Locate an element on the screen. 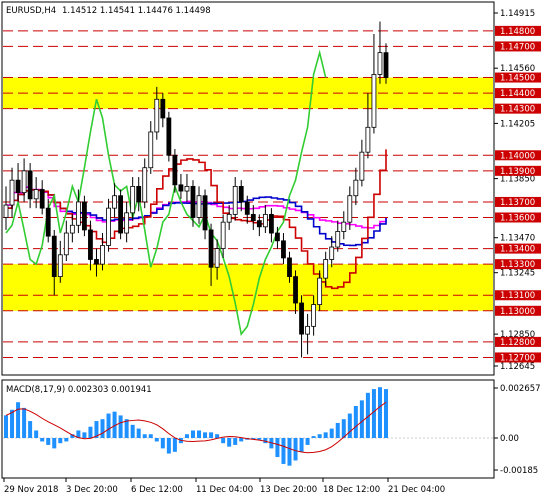 This screenshot has height=499, width=543. time-tick-label: 13 Dec 20:00 is located at coordinates (288, 490).